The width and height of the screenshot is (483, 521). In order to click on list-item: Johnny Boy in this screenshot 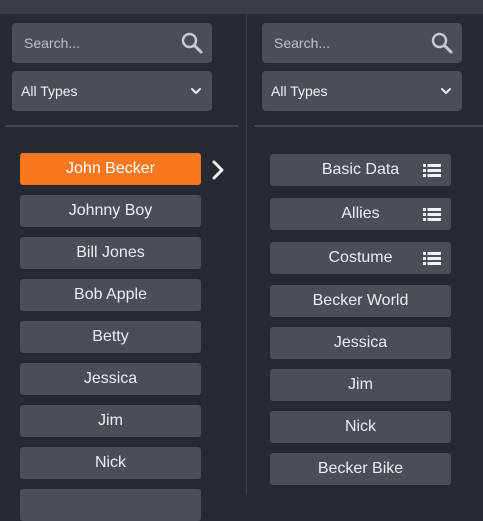, I will do `click(110, 211)`.